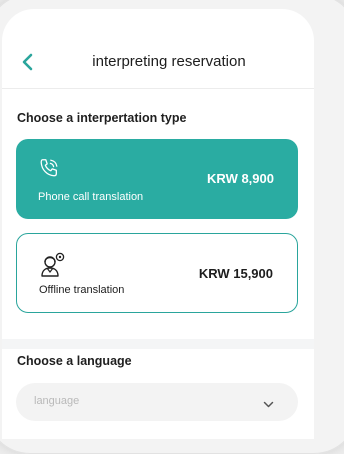 The height and width of the screenshot is (454, 344). I want to click on option-label: Phone call translation, so click(91, 197).